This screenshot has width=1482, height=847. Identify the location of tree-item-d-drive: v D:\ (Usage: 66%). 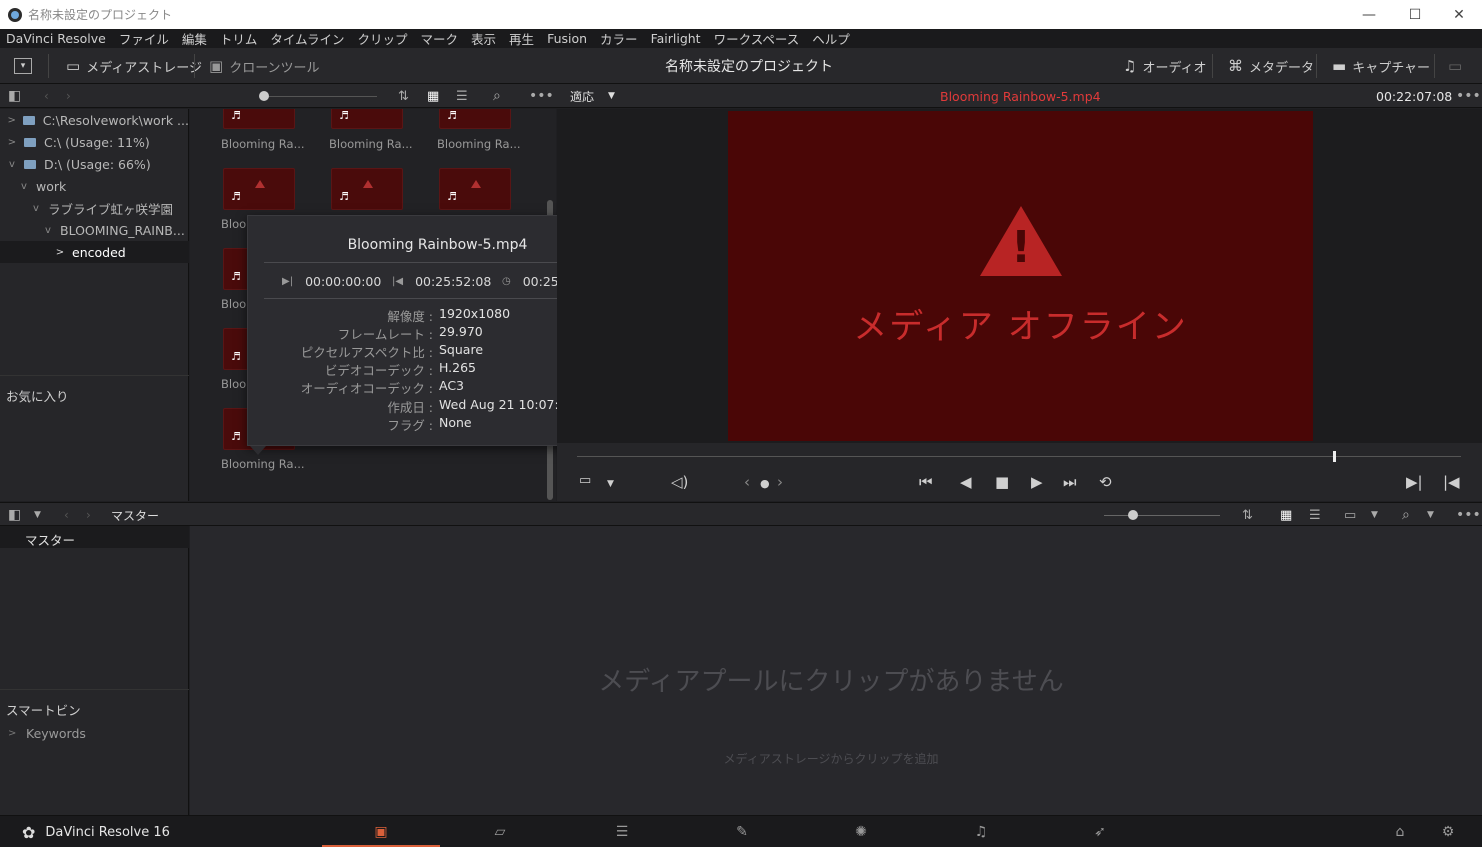
(94, 164).